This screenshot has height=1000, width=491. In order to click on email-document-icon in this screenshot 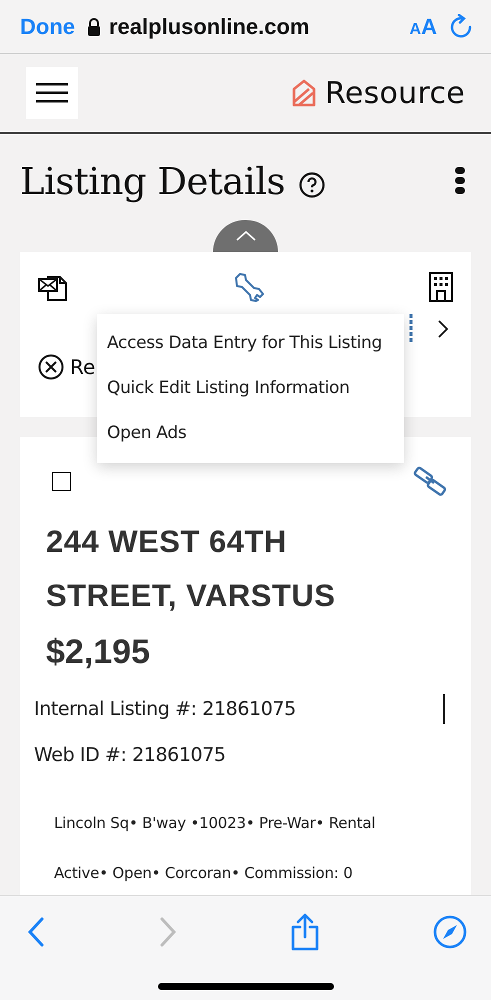, I will do `click(53, 287)`.